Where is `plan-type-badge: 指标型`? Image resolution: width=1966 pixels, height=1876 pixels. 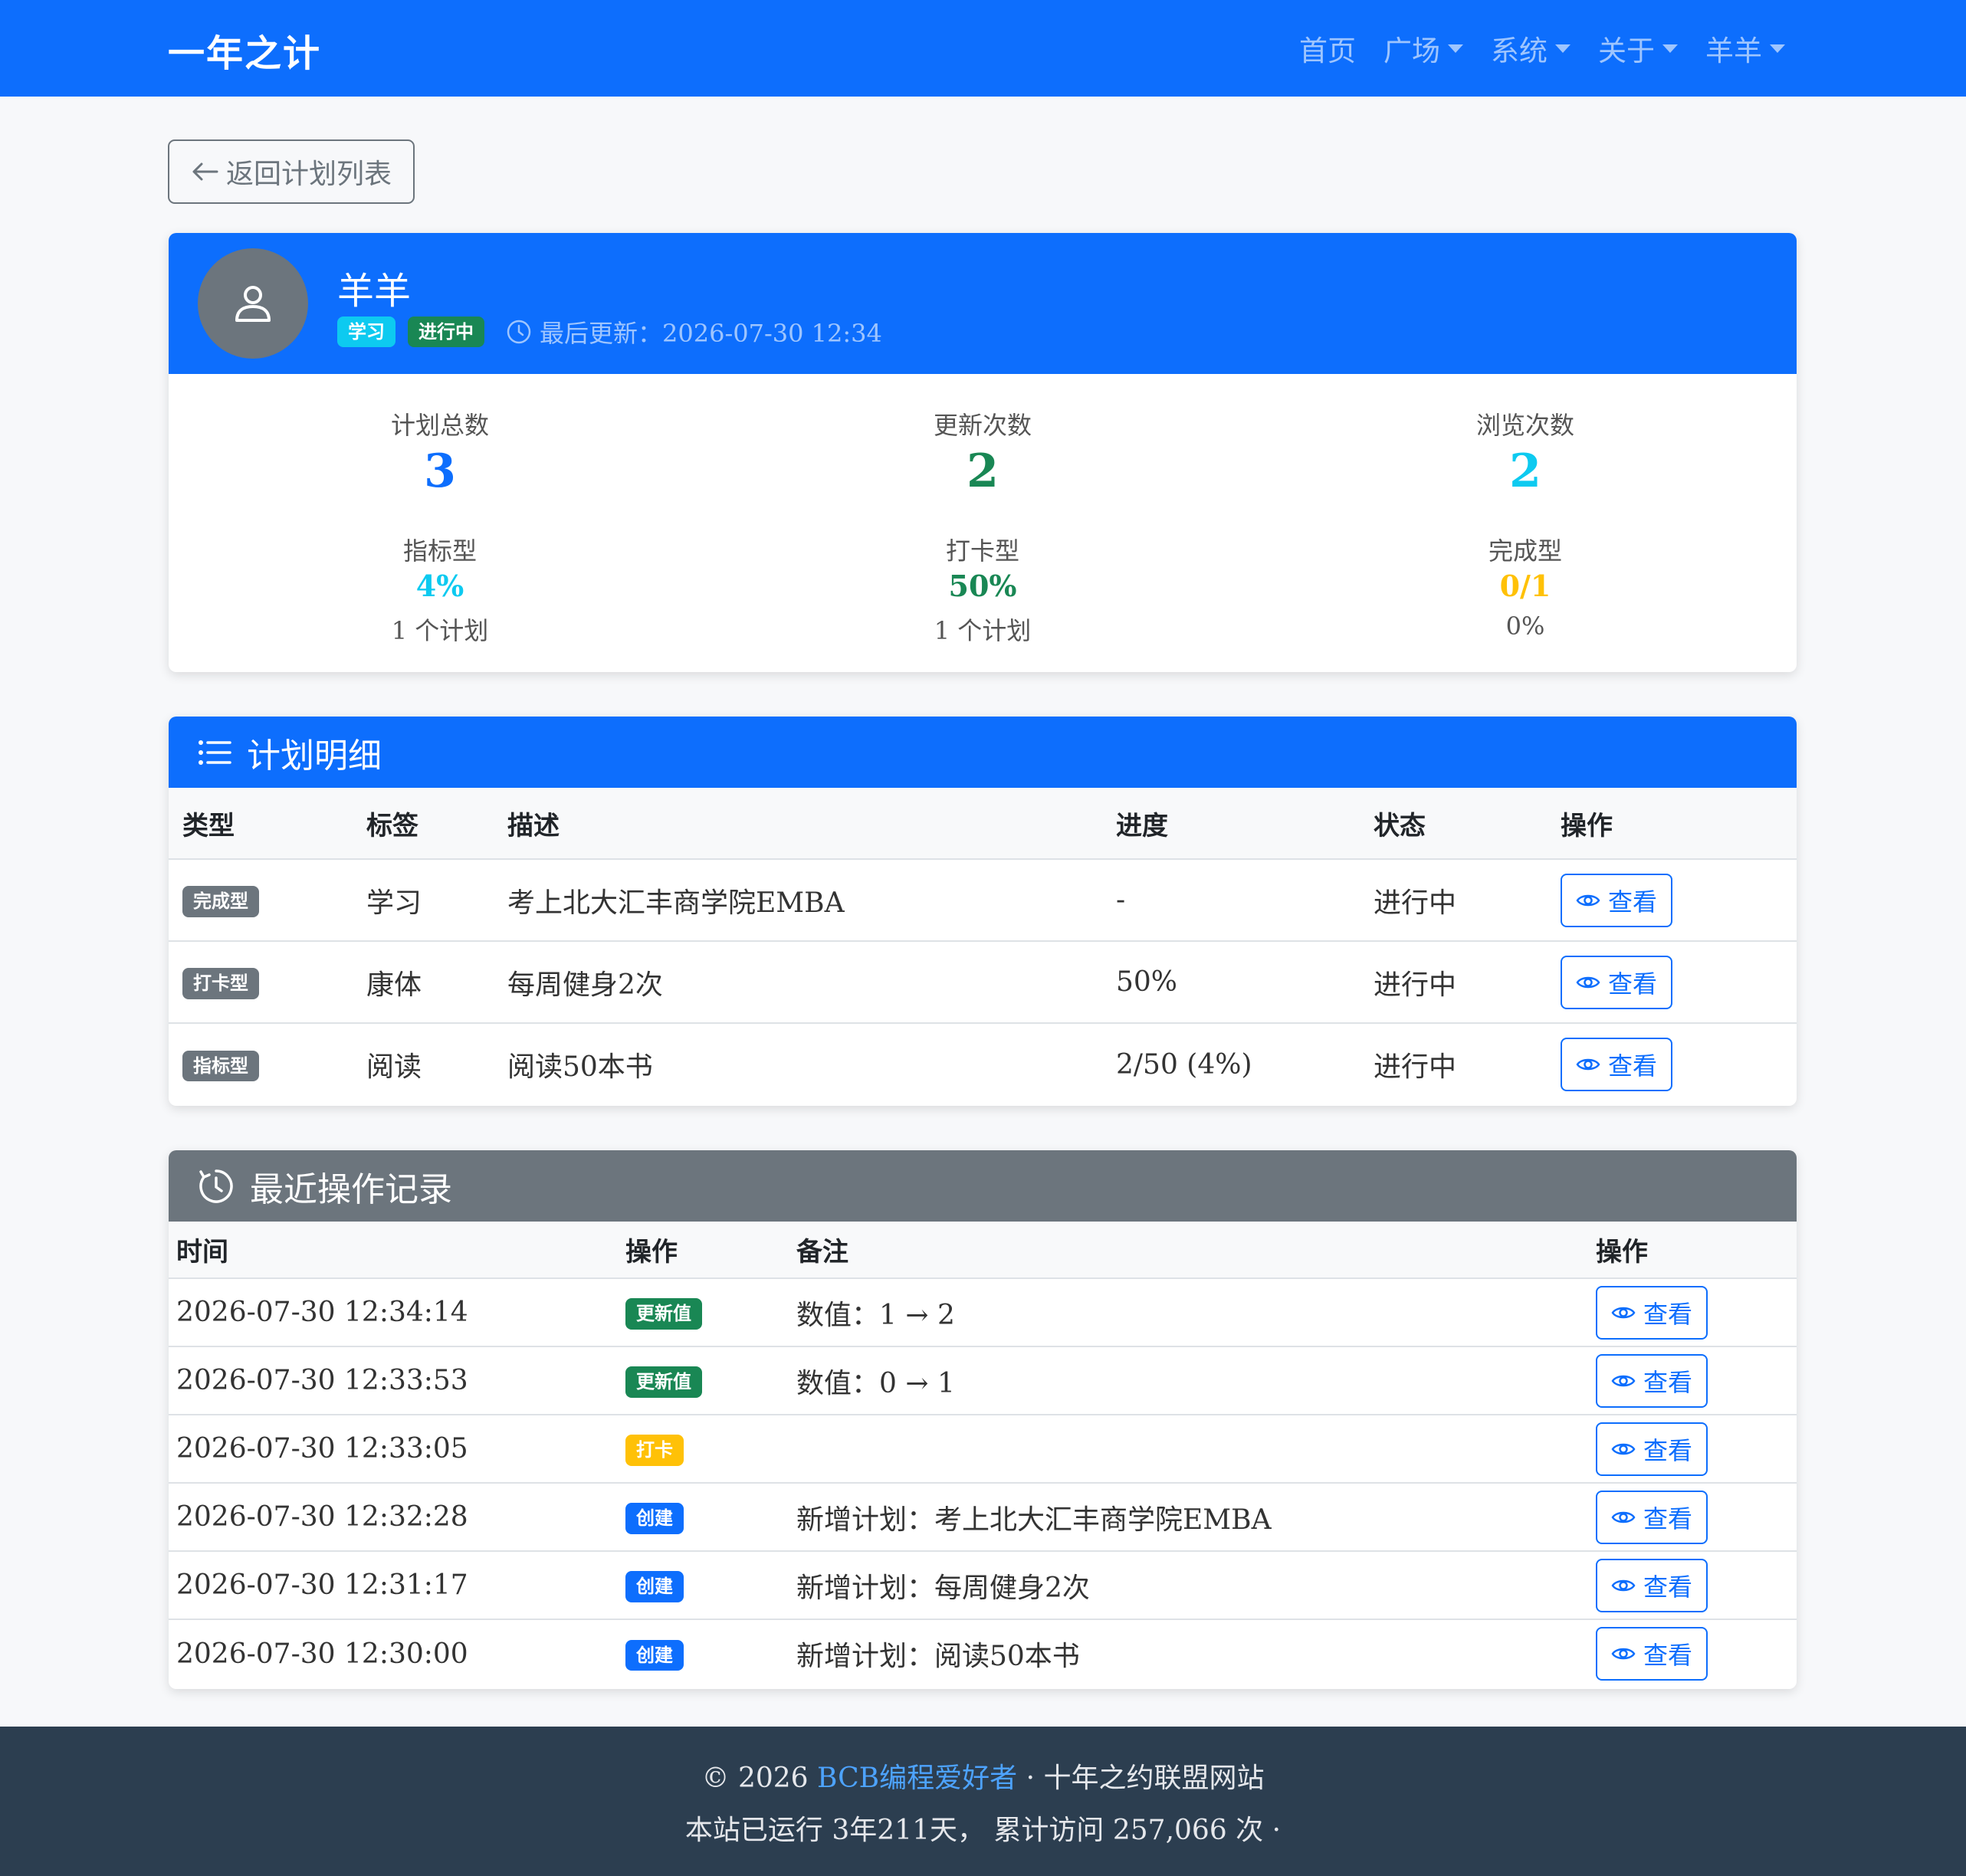
plan-type-badge: 指标型 is located at coordinates (220, 1066).